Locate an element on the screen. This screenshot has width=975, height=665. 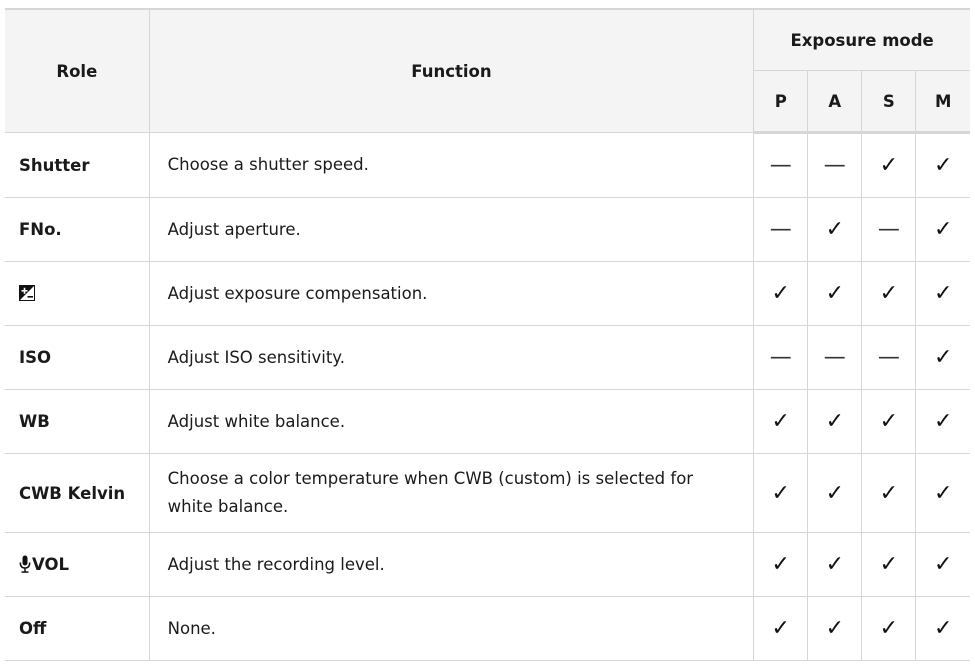
header-exposure-mode: Exposure mode is located at coordinates (861, 39).